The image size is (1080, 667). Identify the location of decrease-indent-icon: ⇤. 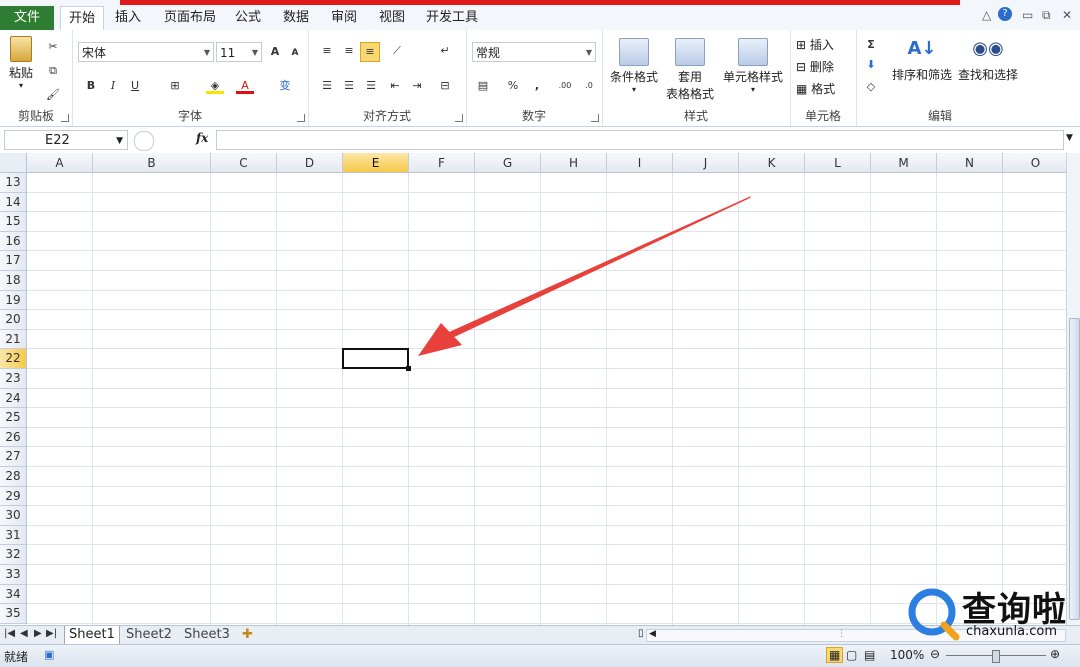
(395, 86).